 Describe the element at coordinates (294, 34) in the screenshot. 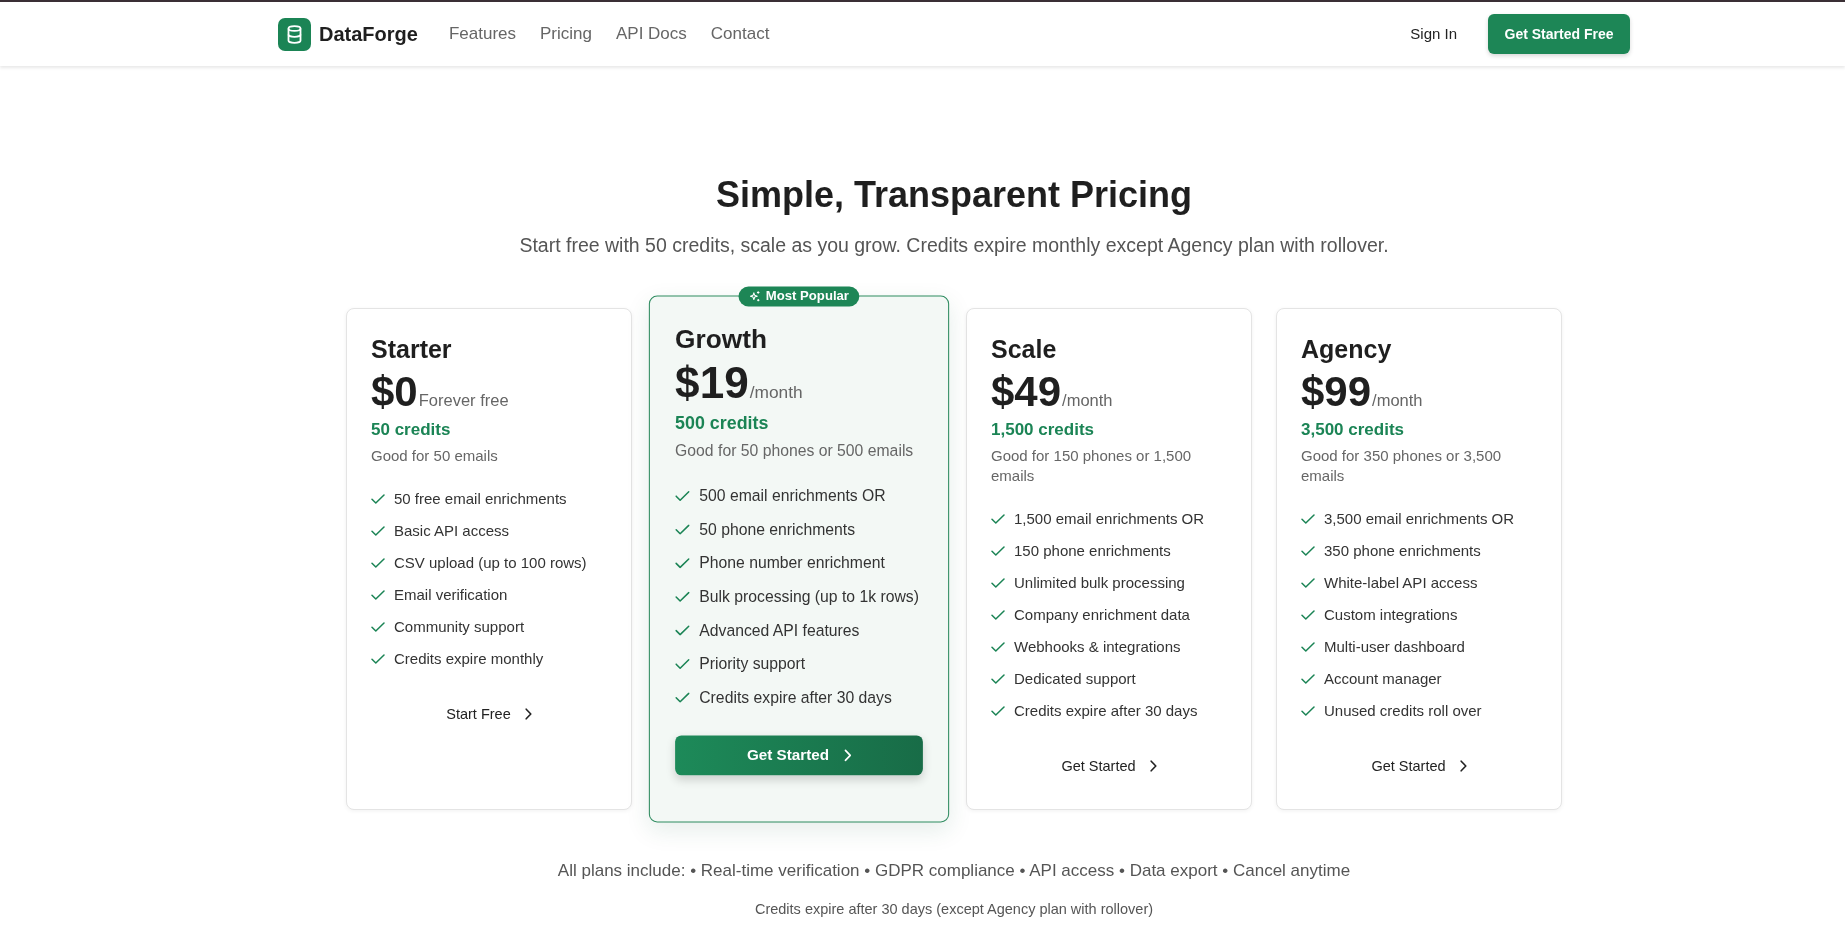

I see `database-logo-icon` at that location.